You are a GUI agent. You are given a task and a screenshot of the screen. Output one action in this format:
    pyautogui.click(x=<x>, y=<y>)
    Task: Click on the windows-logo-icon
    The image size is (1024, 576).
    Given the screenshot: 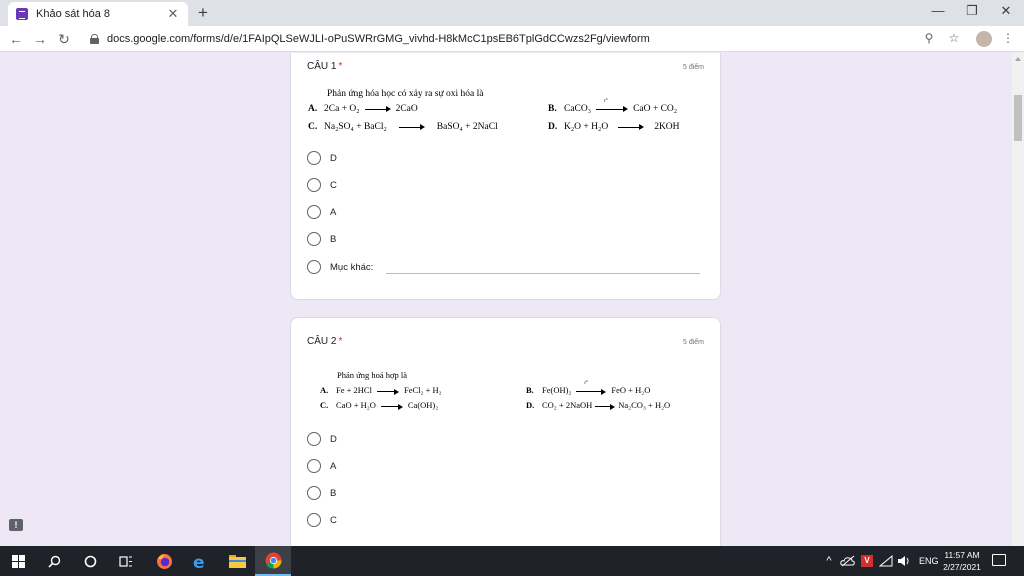 What is the action you would take?
    pyautogui.click(x=18, y=561)
    